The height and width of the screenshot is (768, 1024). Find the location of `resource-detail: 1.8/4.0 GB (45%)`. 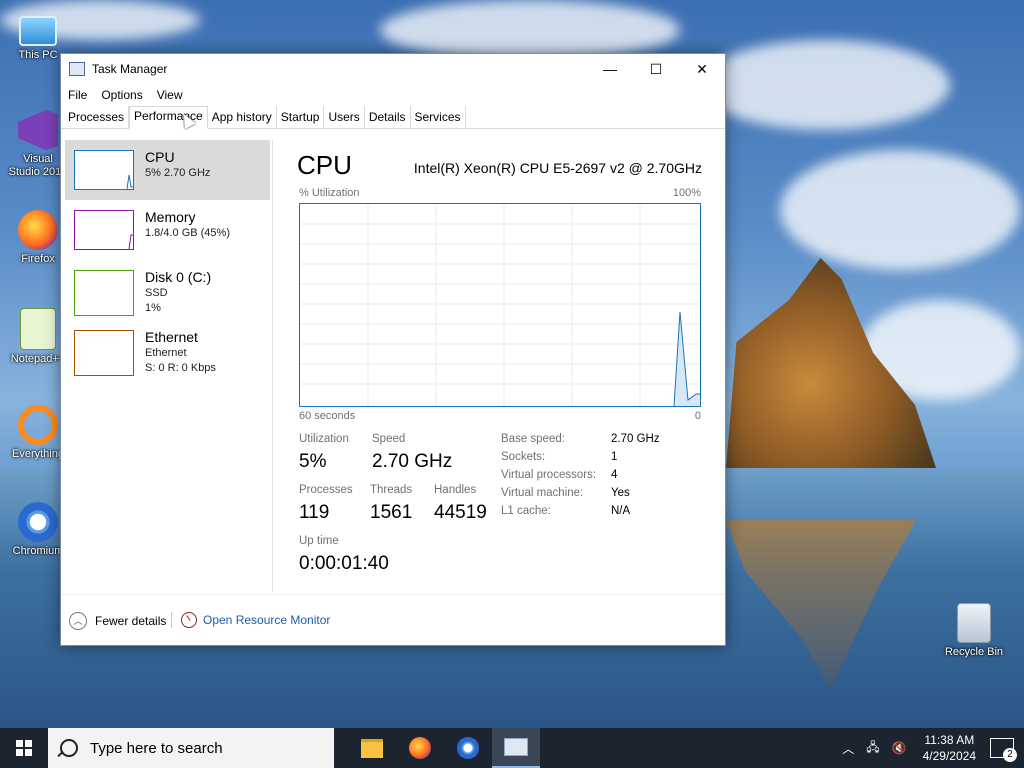

resource-detail: 1.8/4.0 GB (45%) is located at coordinates (187, 233).